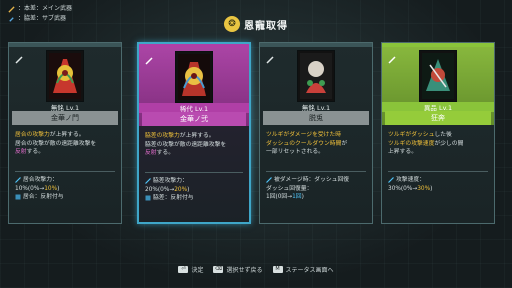 Image resolution: width=512 pixels, height=288 pixels. I want to click on confirm-label: 決定, so click(197, 270).